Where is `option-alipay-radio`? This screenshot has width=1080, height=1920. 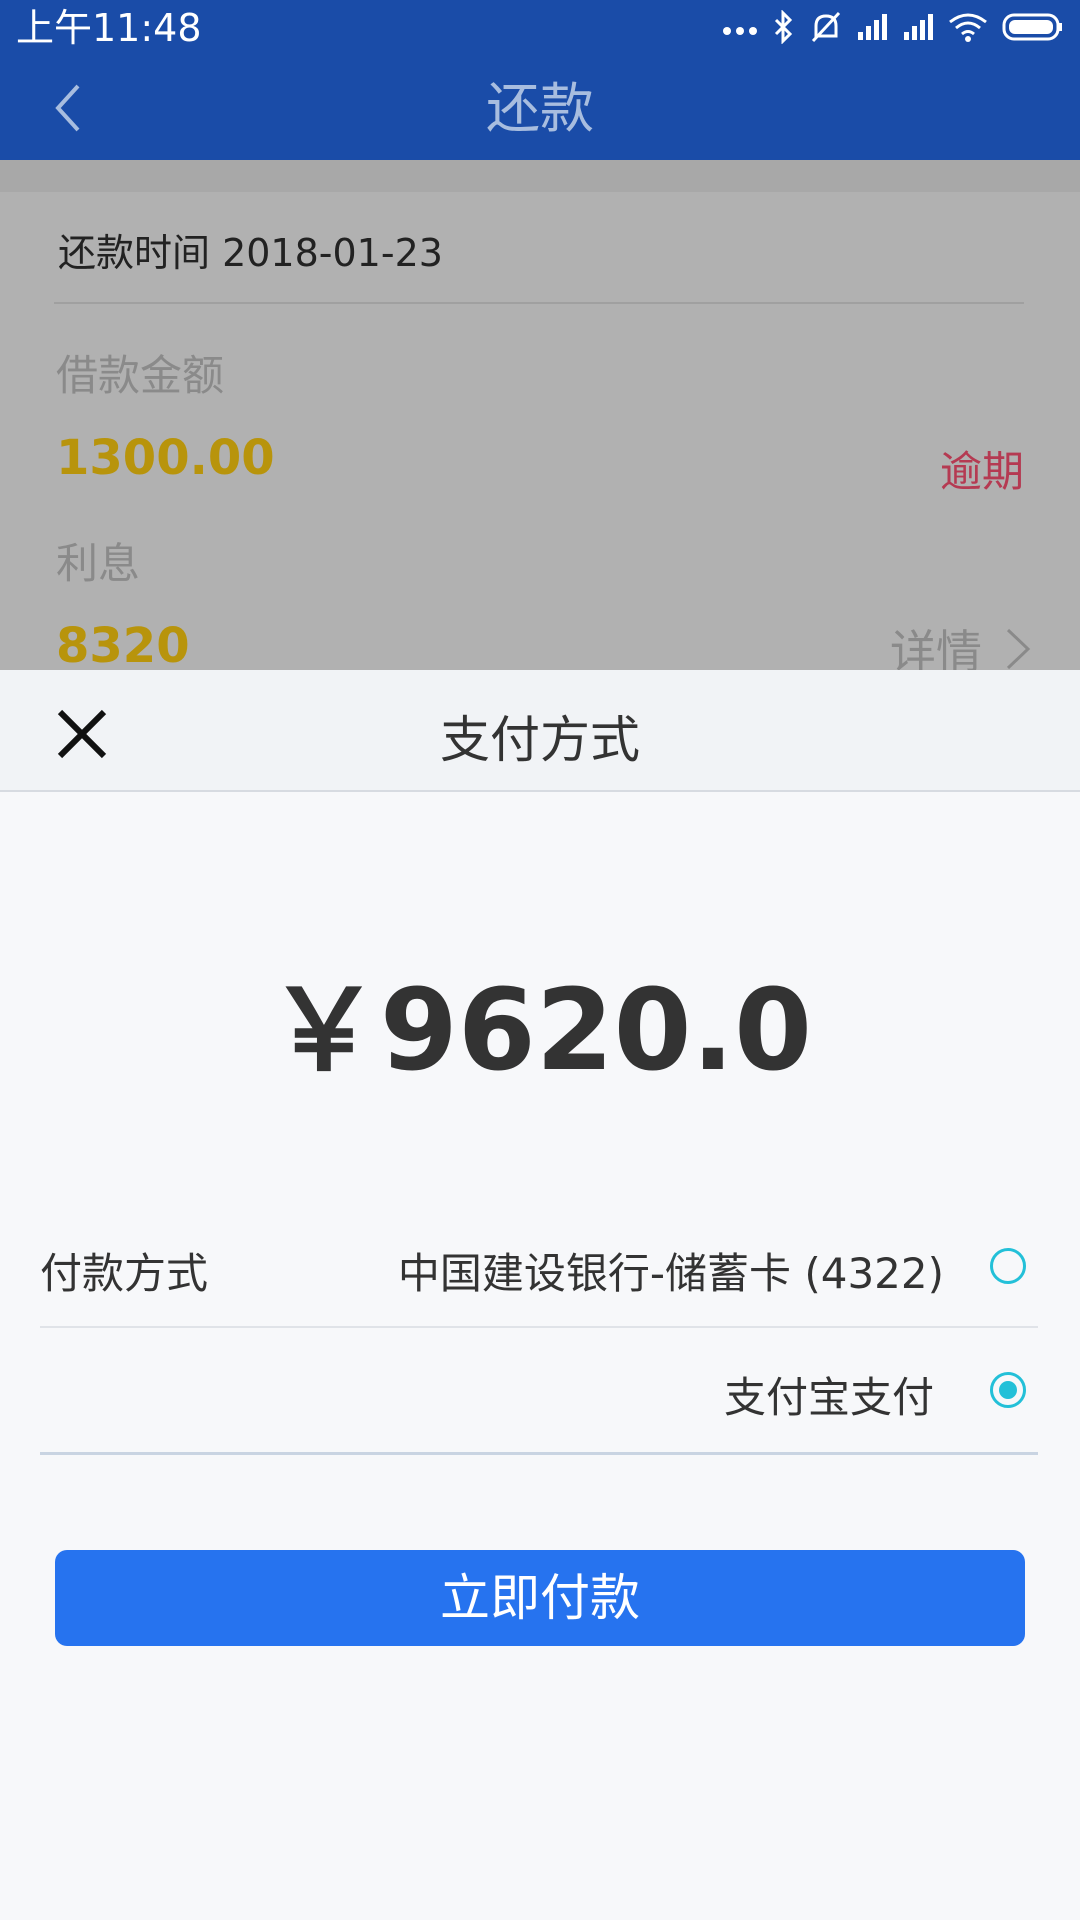
option-alipay-radio is located at coordinates (1008, 1390).